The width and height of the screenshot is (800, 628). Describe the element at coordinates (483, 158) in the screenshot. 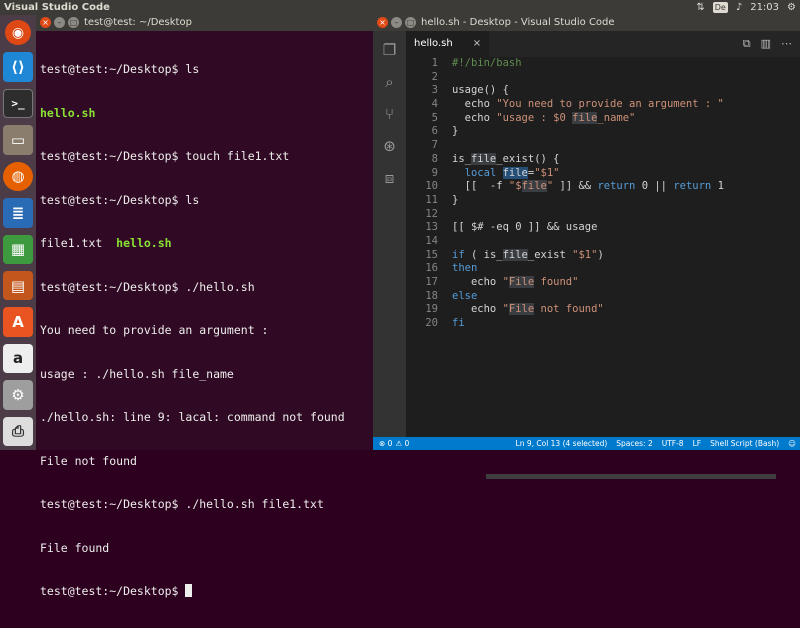

I see `code-token: file` at that location.